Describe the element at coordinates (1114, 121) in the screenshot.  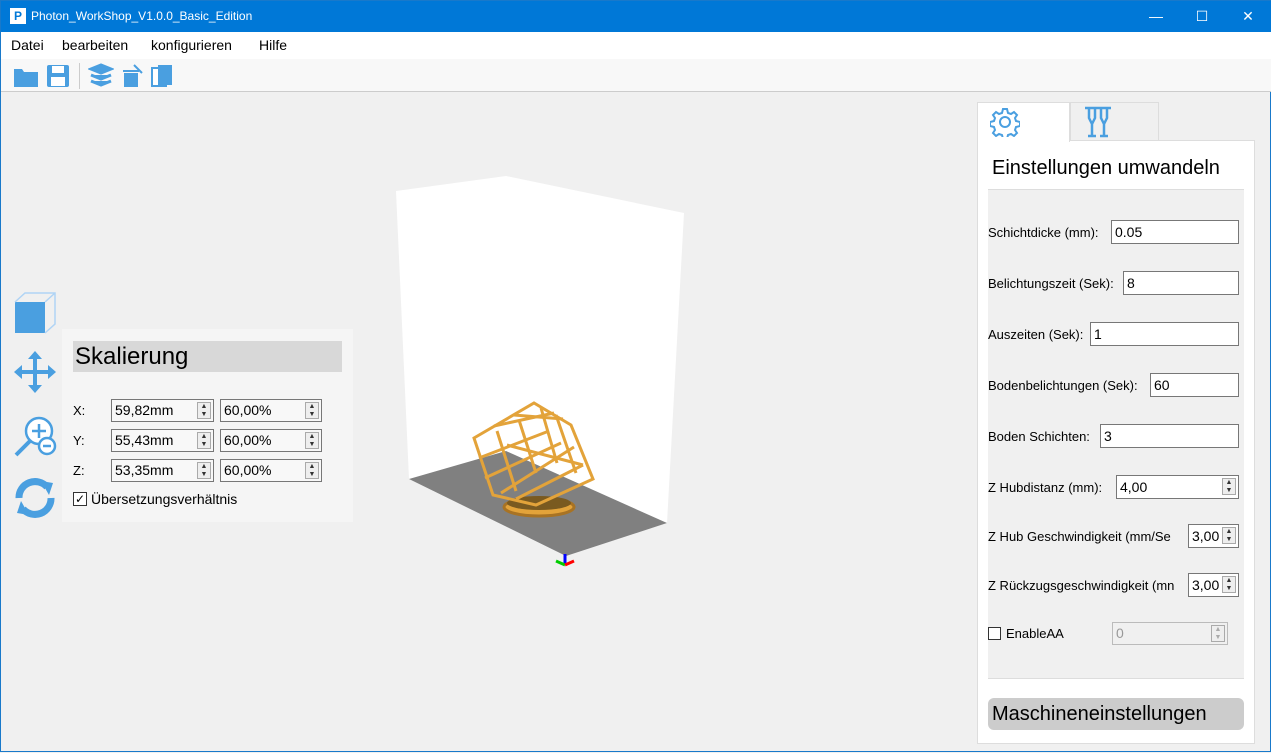
I see `tab-machine` at that location.